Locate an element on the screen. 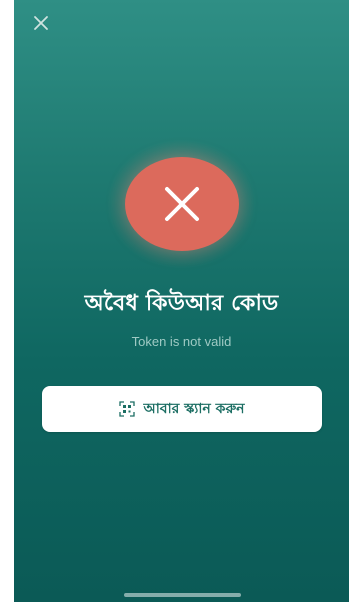 The height and width of the screenshot is (602, 355). status-title: অবৈধ কিউআর কোড is located at coordinates (181, 303).